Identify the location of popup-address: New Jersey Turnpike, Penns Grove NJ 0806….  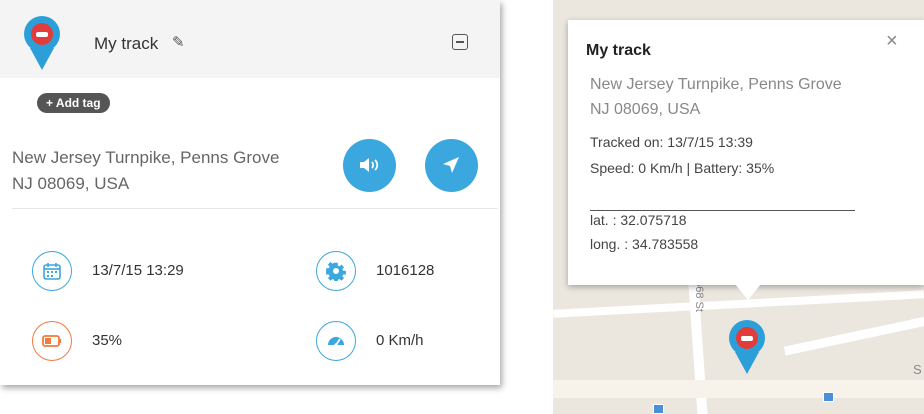
(755, 97).